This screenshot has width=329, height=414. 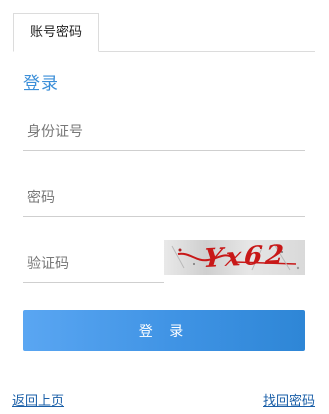 I want to click on captcha-text: Yx62, so click(x=245, y=257).